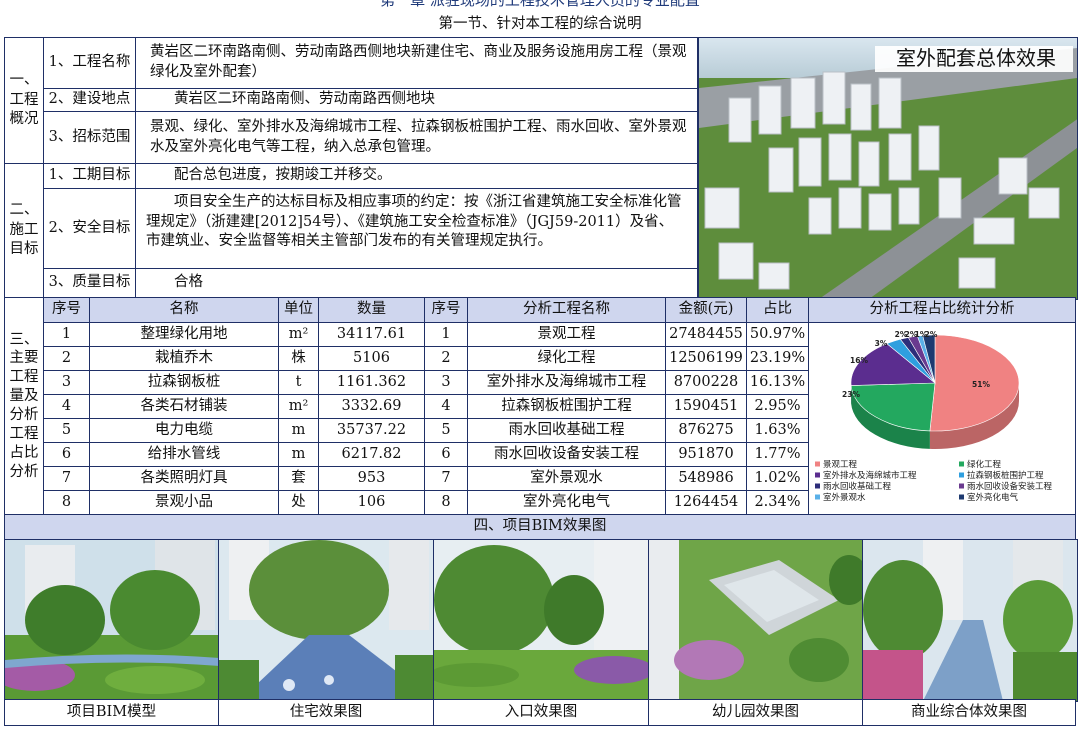 Image resolution: width=1080 pixels, height=731 pixels. Describe the element at coordinates (89, 176) in the screenshot. I see `goals-label-schedule: 1、工期目标` at that location.